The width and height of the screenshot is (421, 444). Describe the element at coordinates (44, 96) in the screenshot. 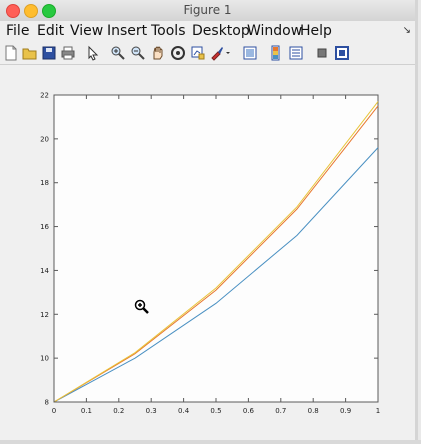

I see `y-tick-label: 22` at that location.